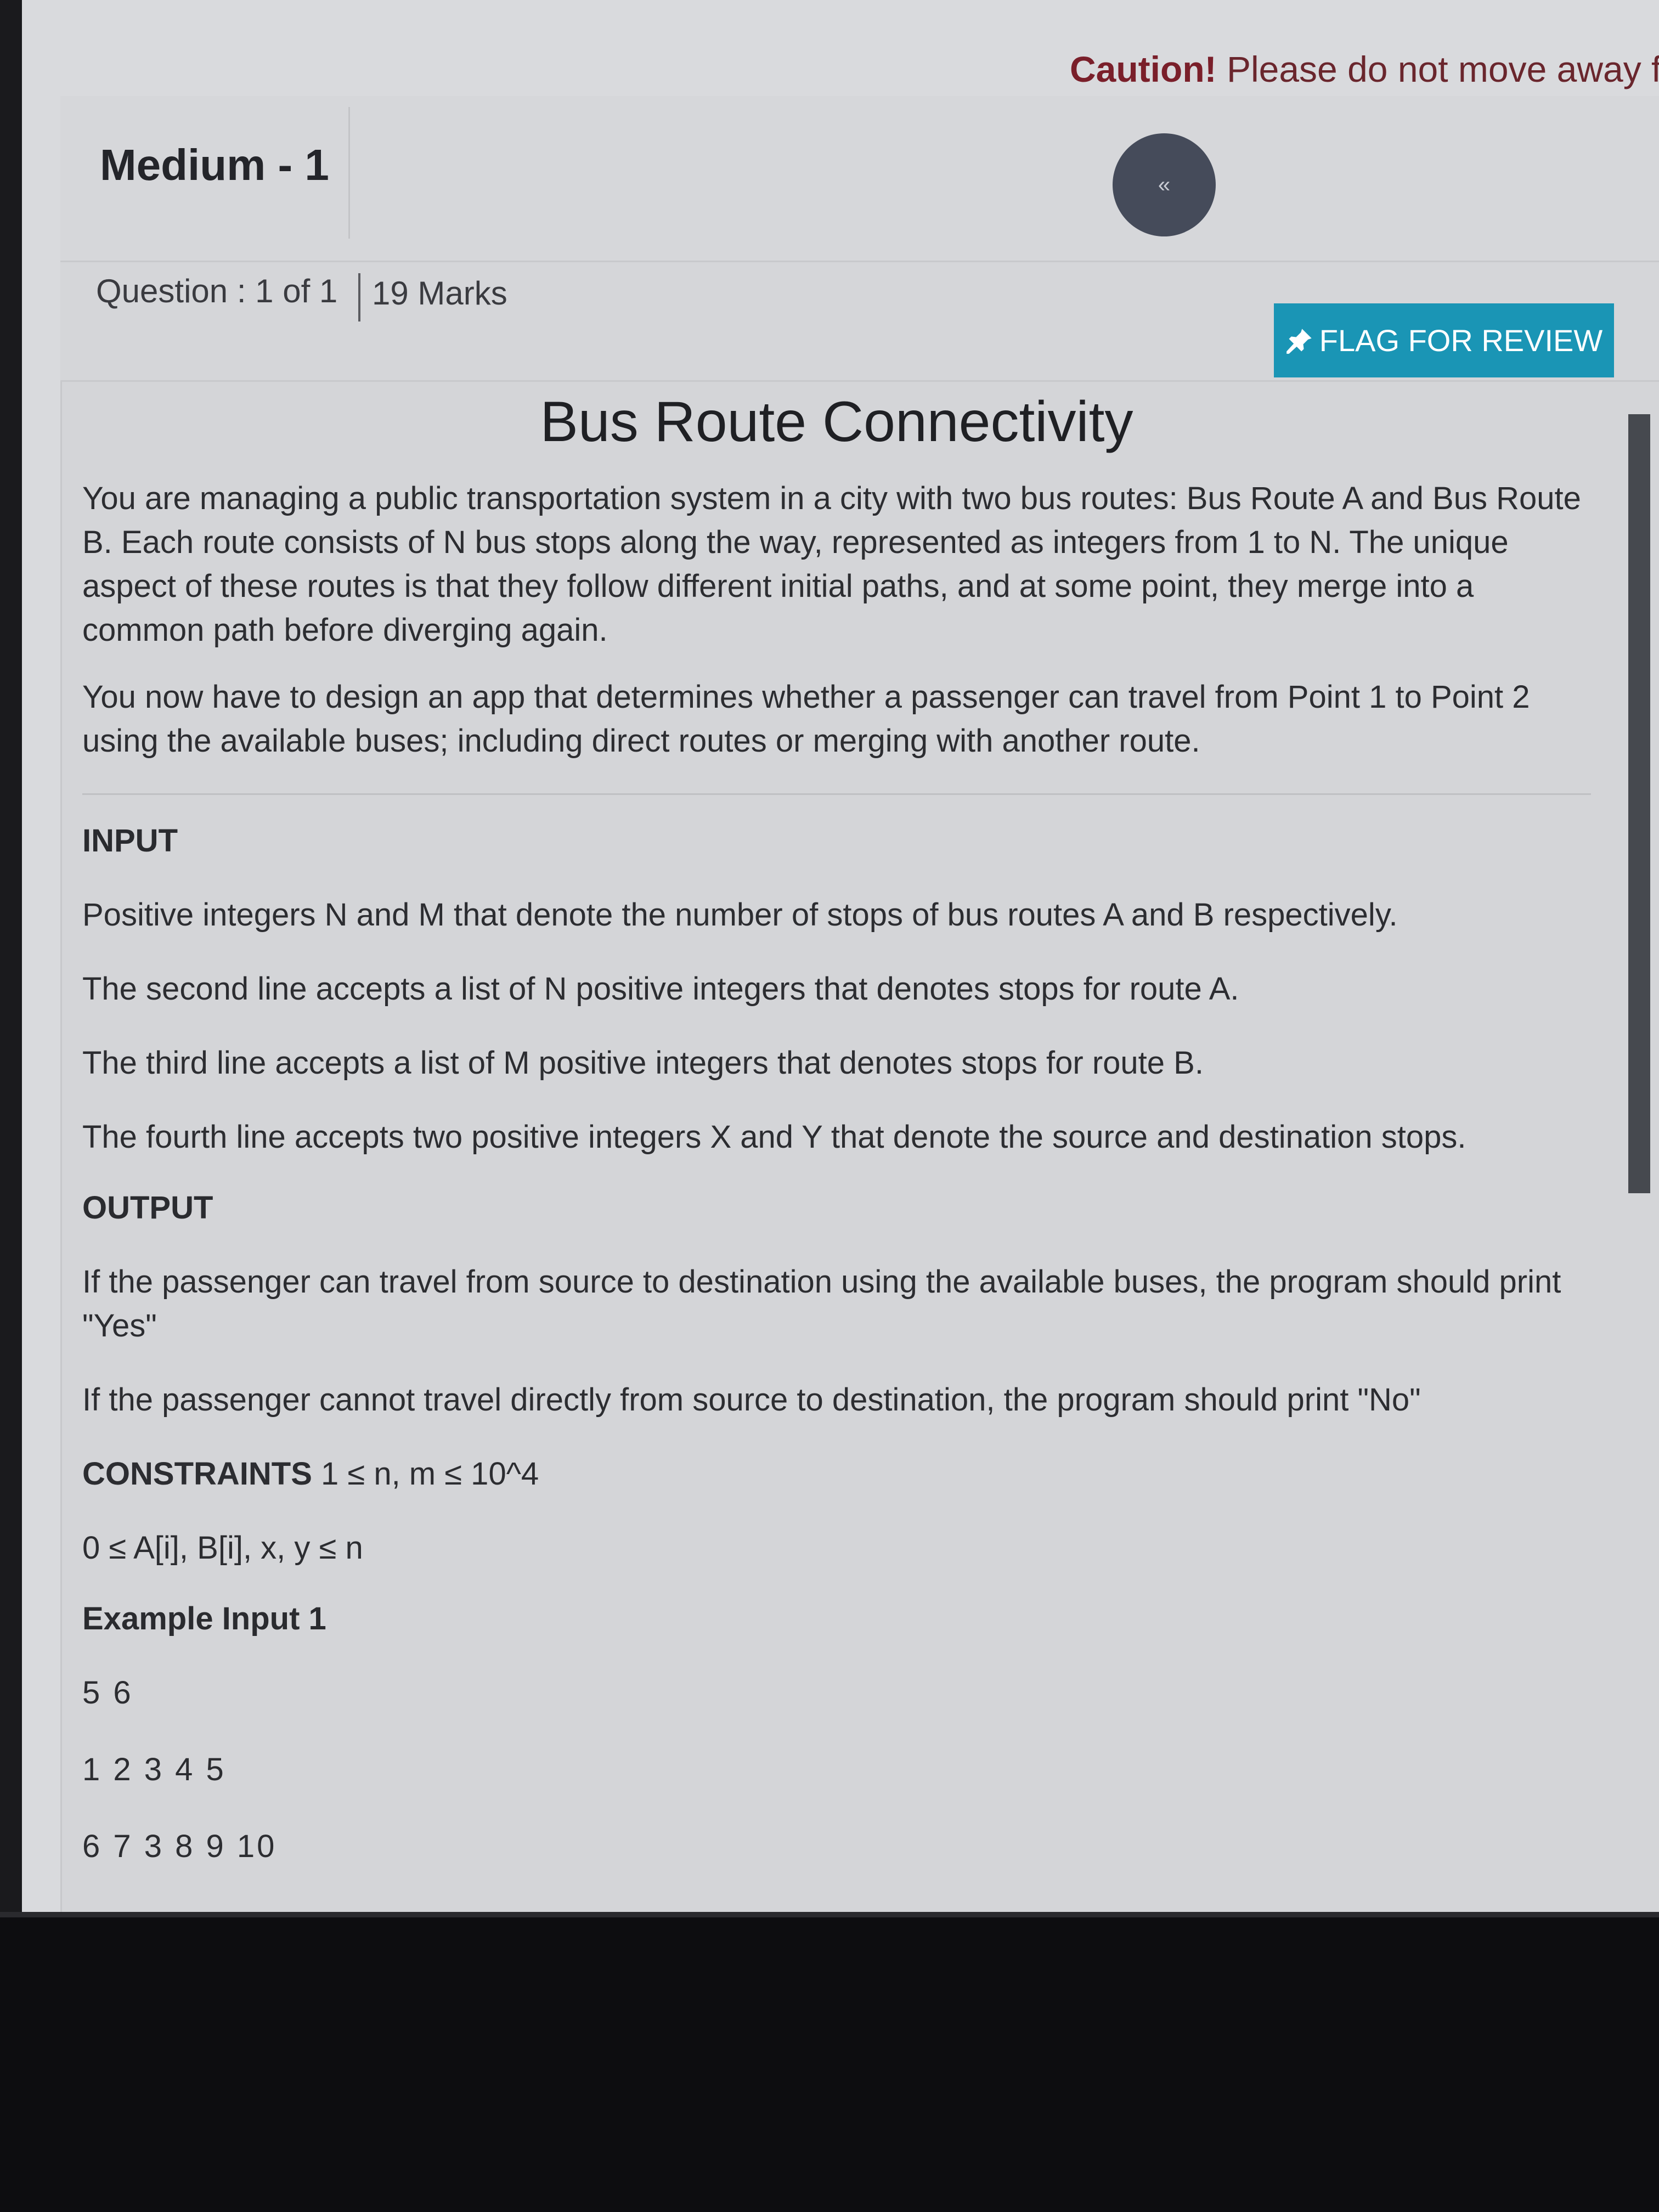 Image resolution: width=1659 pixels, height=2212 pixels. What do you see at coordinates (1639, 804) in the screenshot?
I see `content-scrollbar-thumb` at bounding box center [1639, 804].